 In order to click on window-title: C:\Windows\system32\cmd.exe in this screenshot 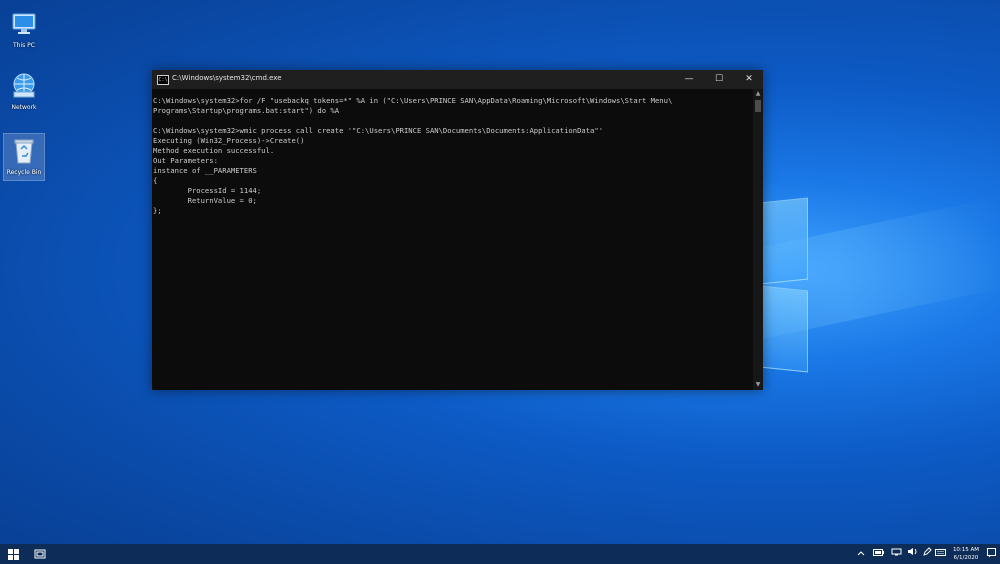, I will do `click(227, 78)`.